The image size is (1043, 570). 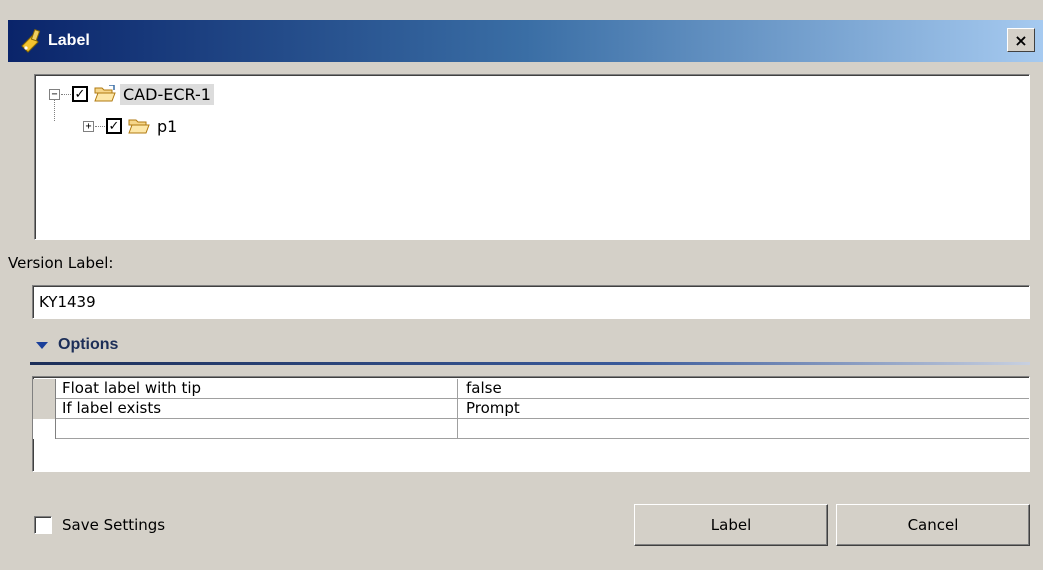 I want to click on collapse-icon: −, so click(x=54, y=94).